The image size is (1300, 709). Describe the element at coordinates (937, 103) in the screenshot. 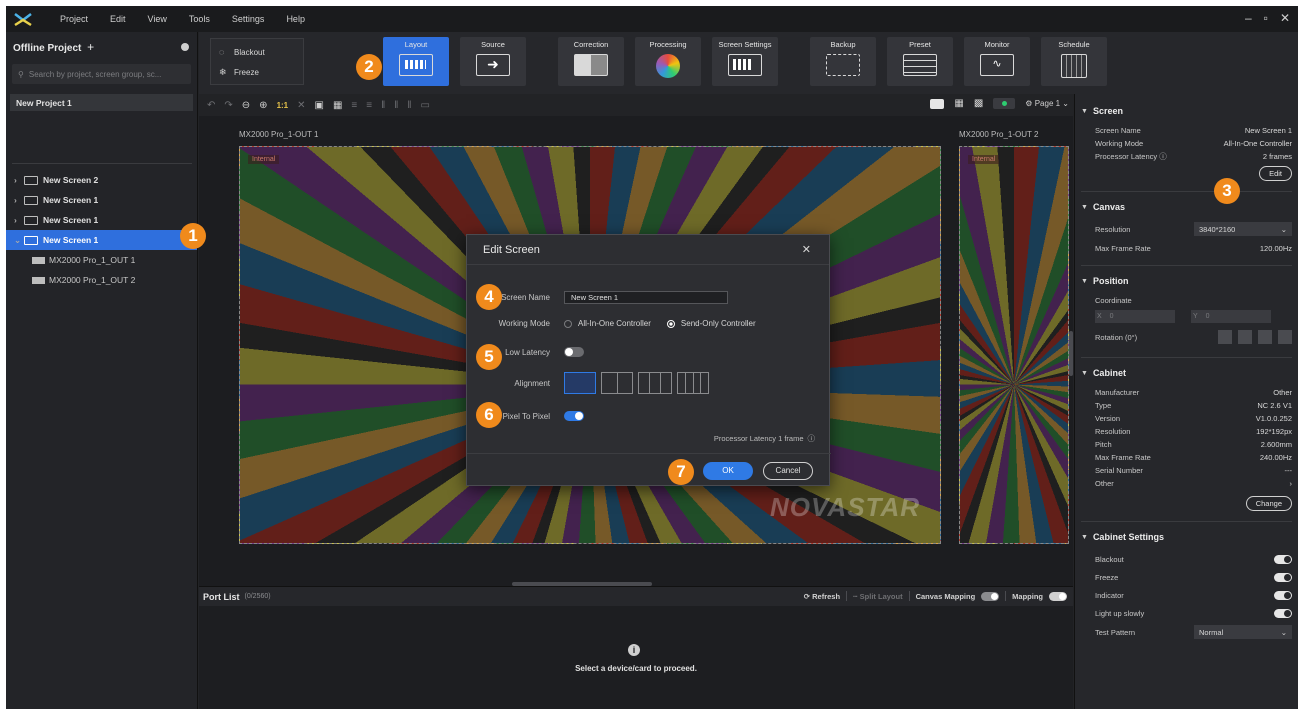

I see `camera-icon` at that location.